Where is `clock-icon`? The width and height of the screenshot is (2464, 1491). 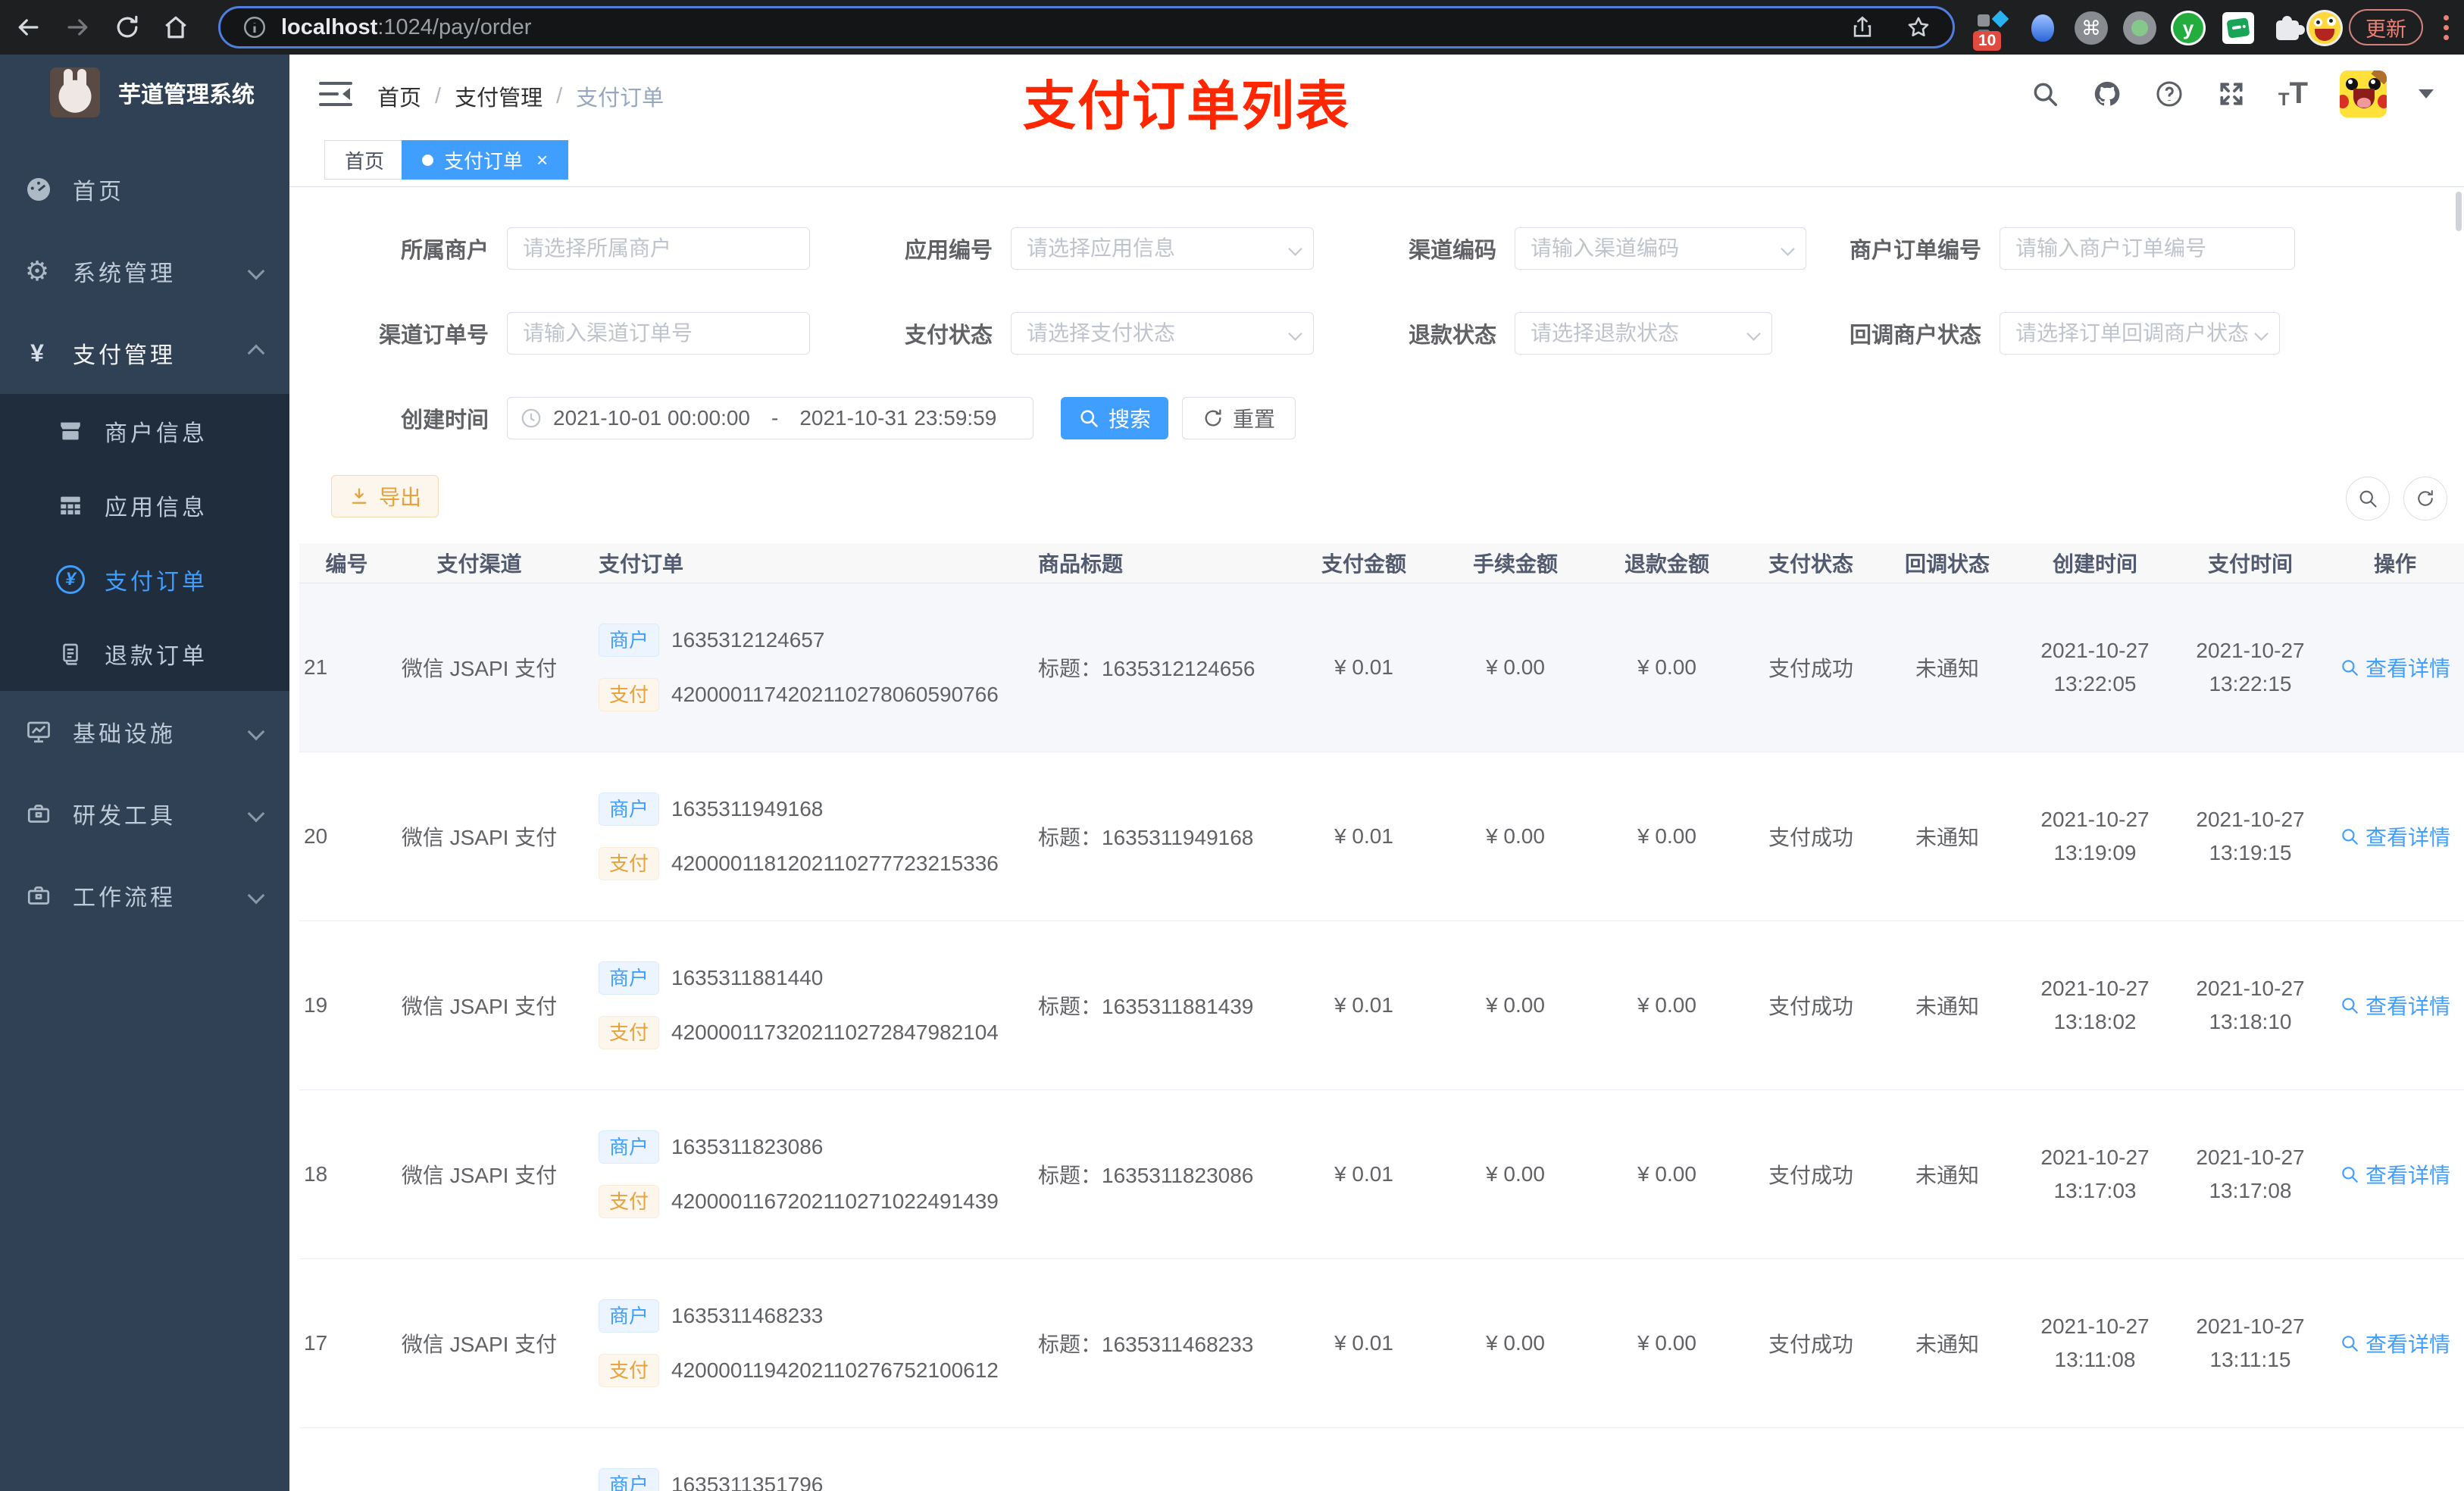 clock-icon is located at coordinates (531, 418).